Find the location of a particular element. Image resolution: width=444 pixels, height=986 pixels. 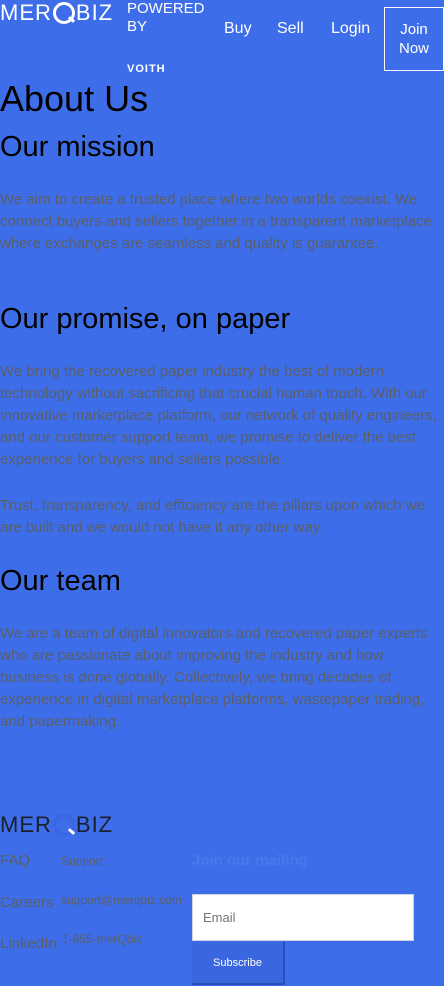

footer-logo-text-left: MER is located at coordinates (26, 824).